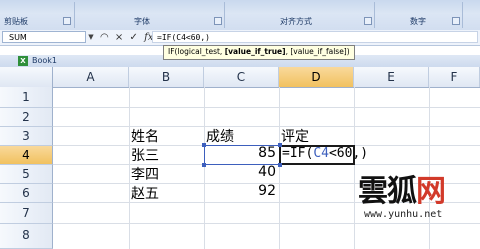 The height and width of the screenshot is (249, 480). Describe the element at coordinates (26, 193) in the screenshot. I see `row-header-6: 6` at that location.